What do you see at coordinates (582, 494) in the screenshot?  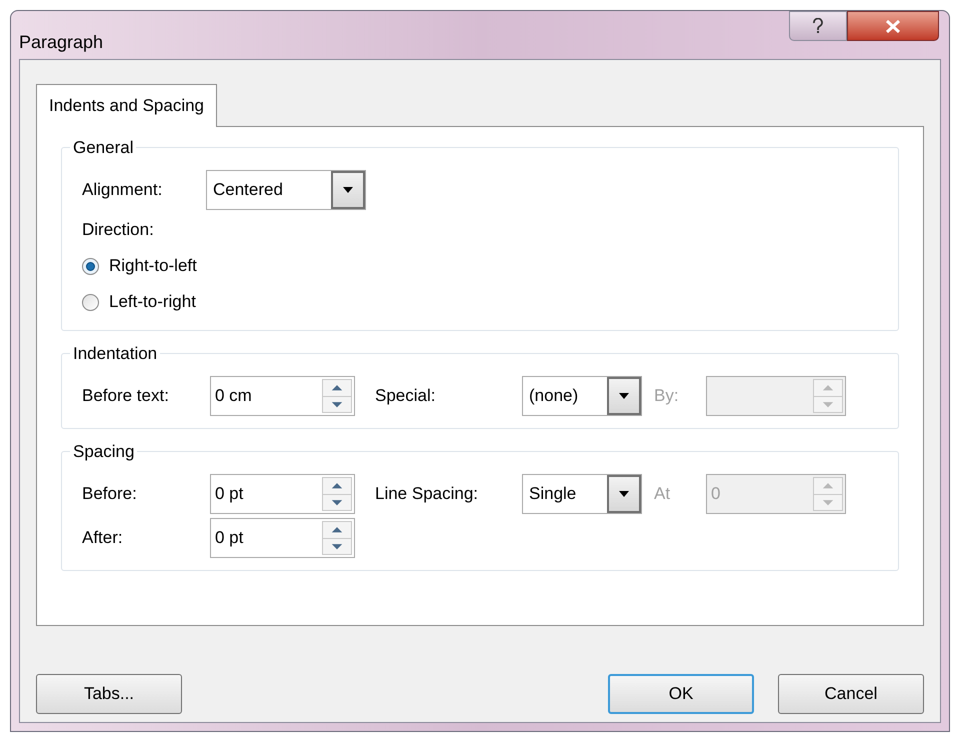 I see `dropdown: Single` at bounding box center [582, 494].